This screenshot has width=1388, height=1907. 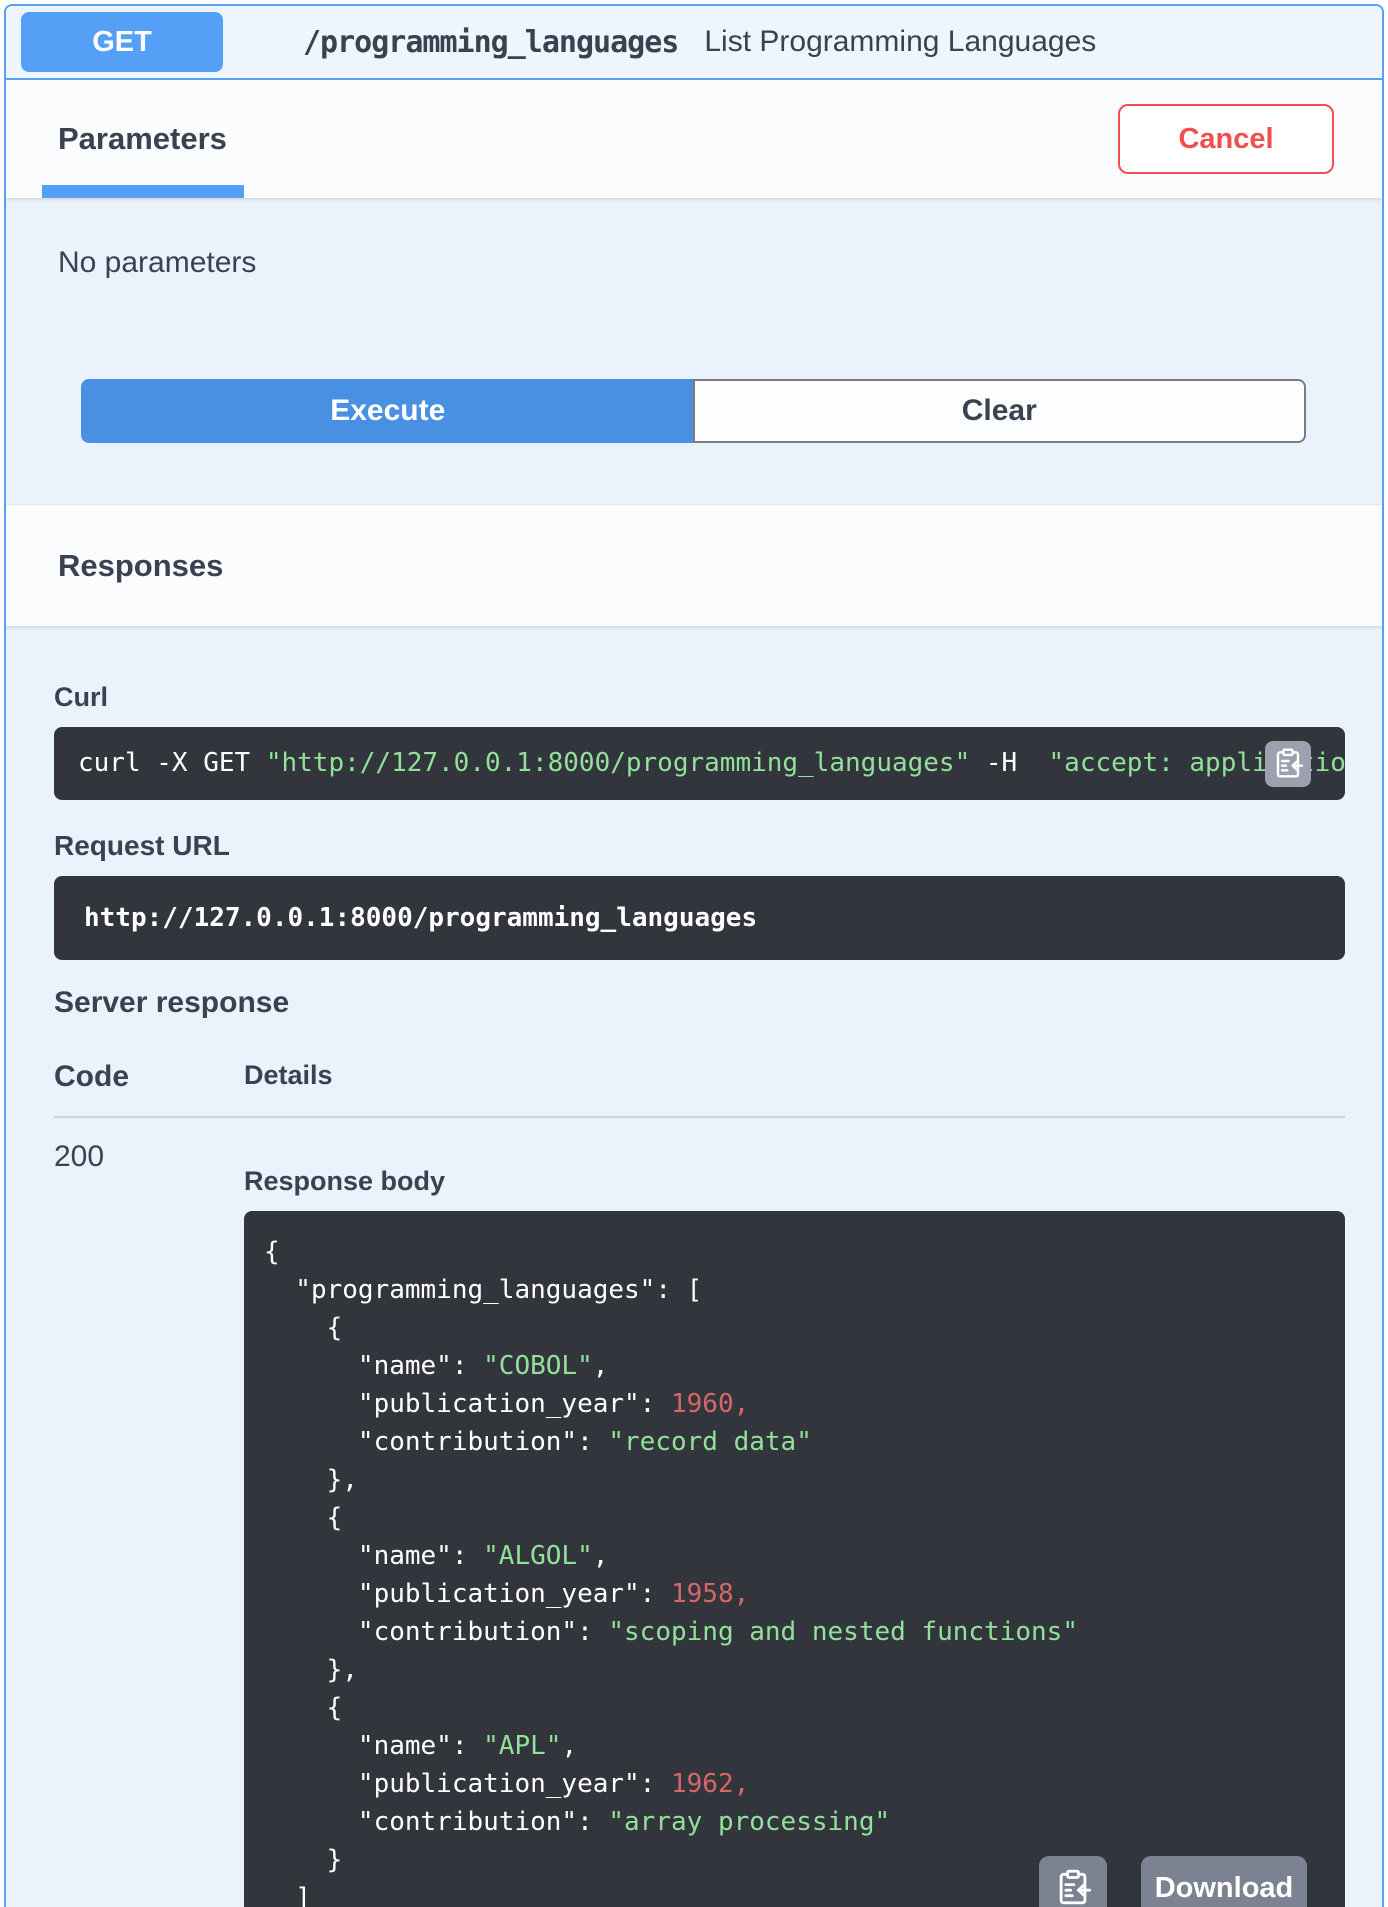 What do you see at coordinates (1224, 1881) in the screenshot?
I see `download-button: Download` at bounding box center [1224, 1881].